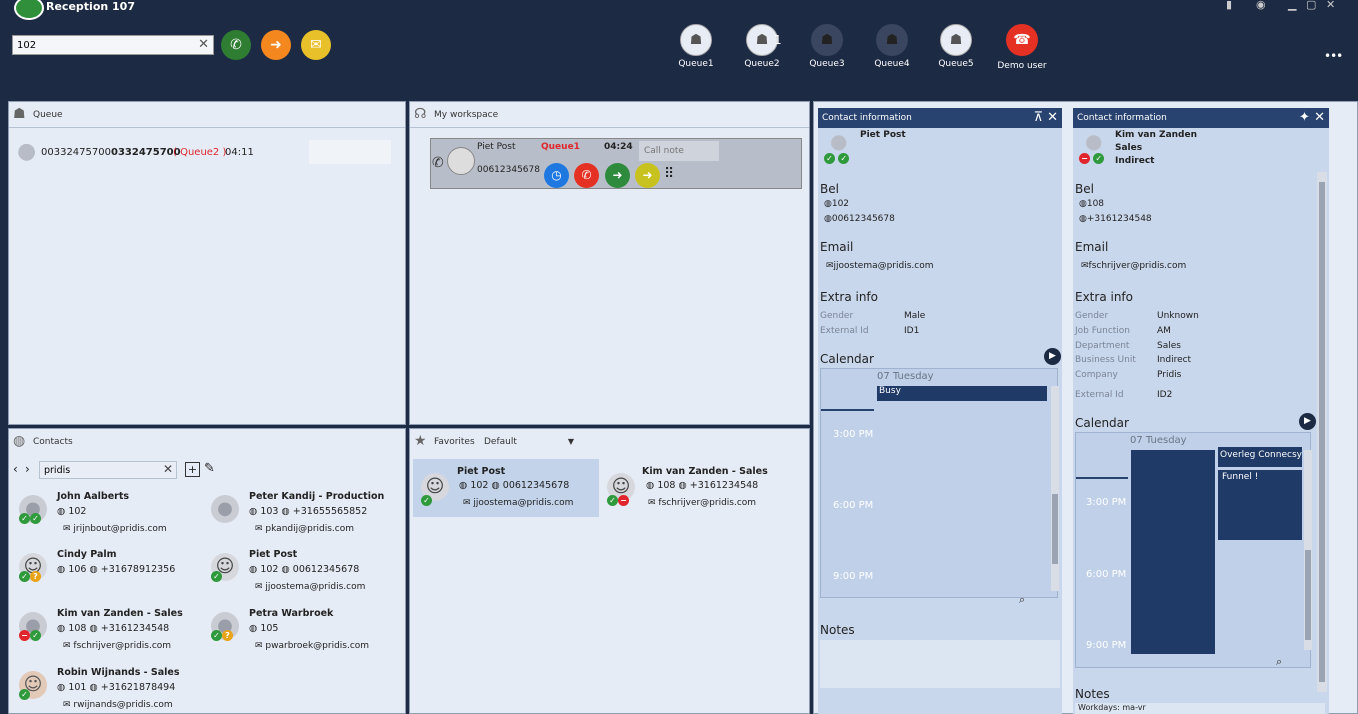 This screenshot has width=1358, height=714. What do you see at coordinates (859, 219) in the screenshot?
I see `phone-line: ◍00612345678` at bounding box center [859, 219].